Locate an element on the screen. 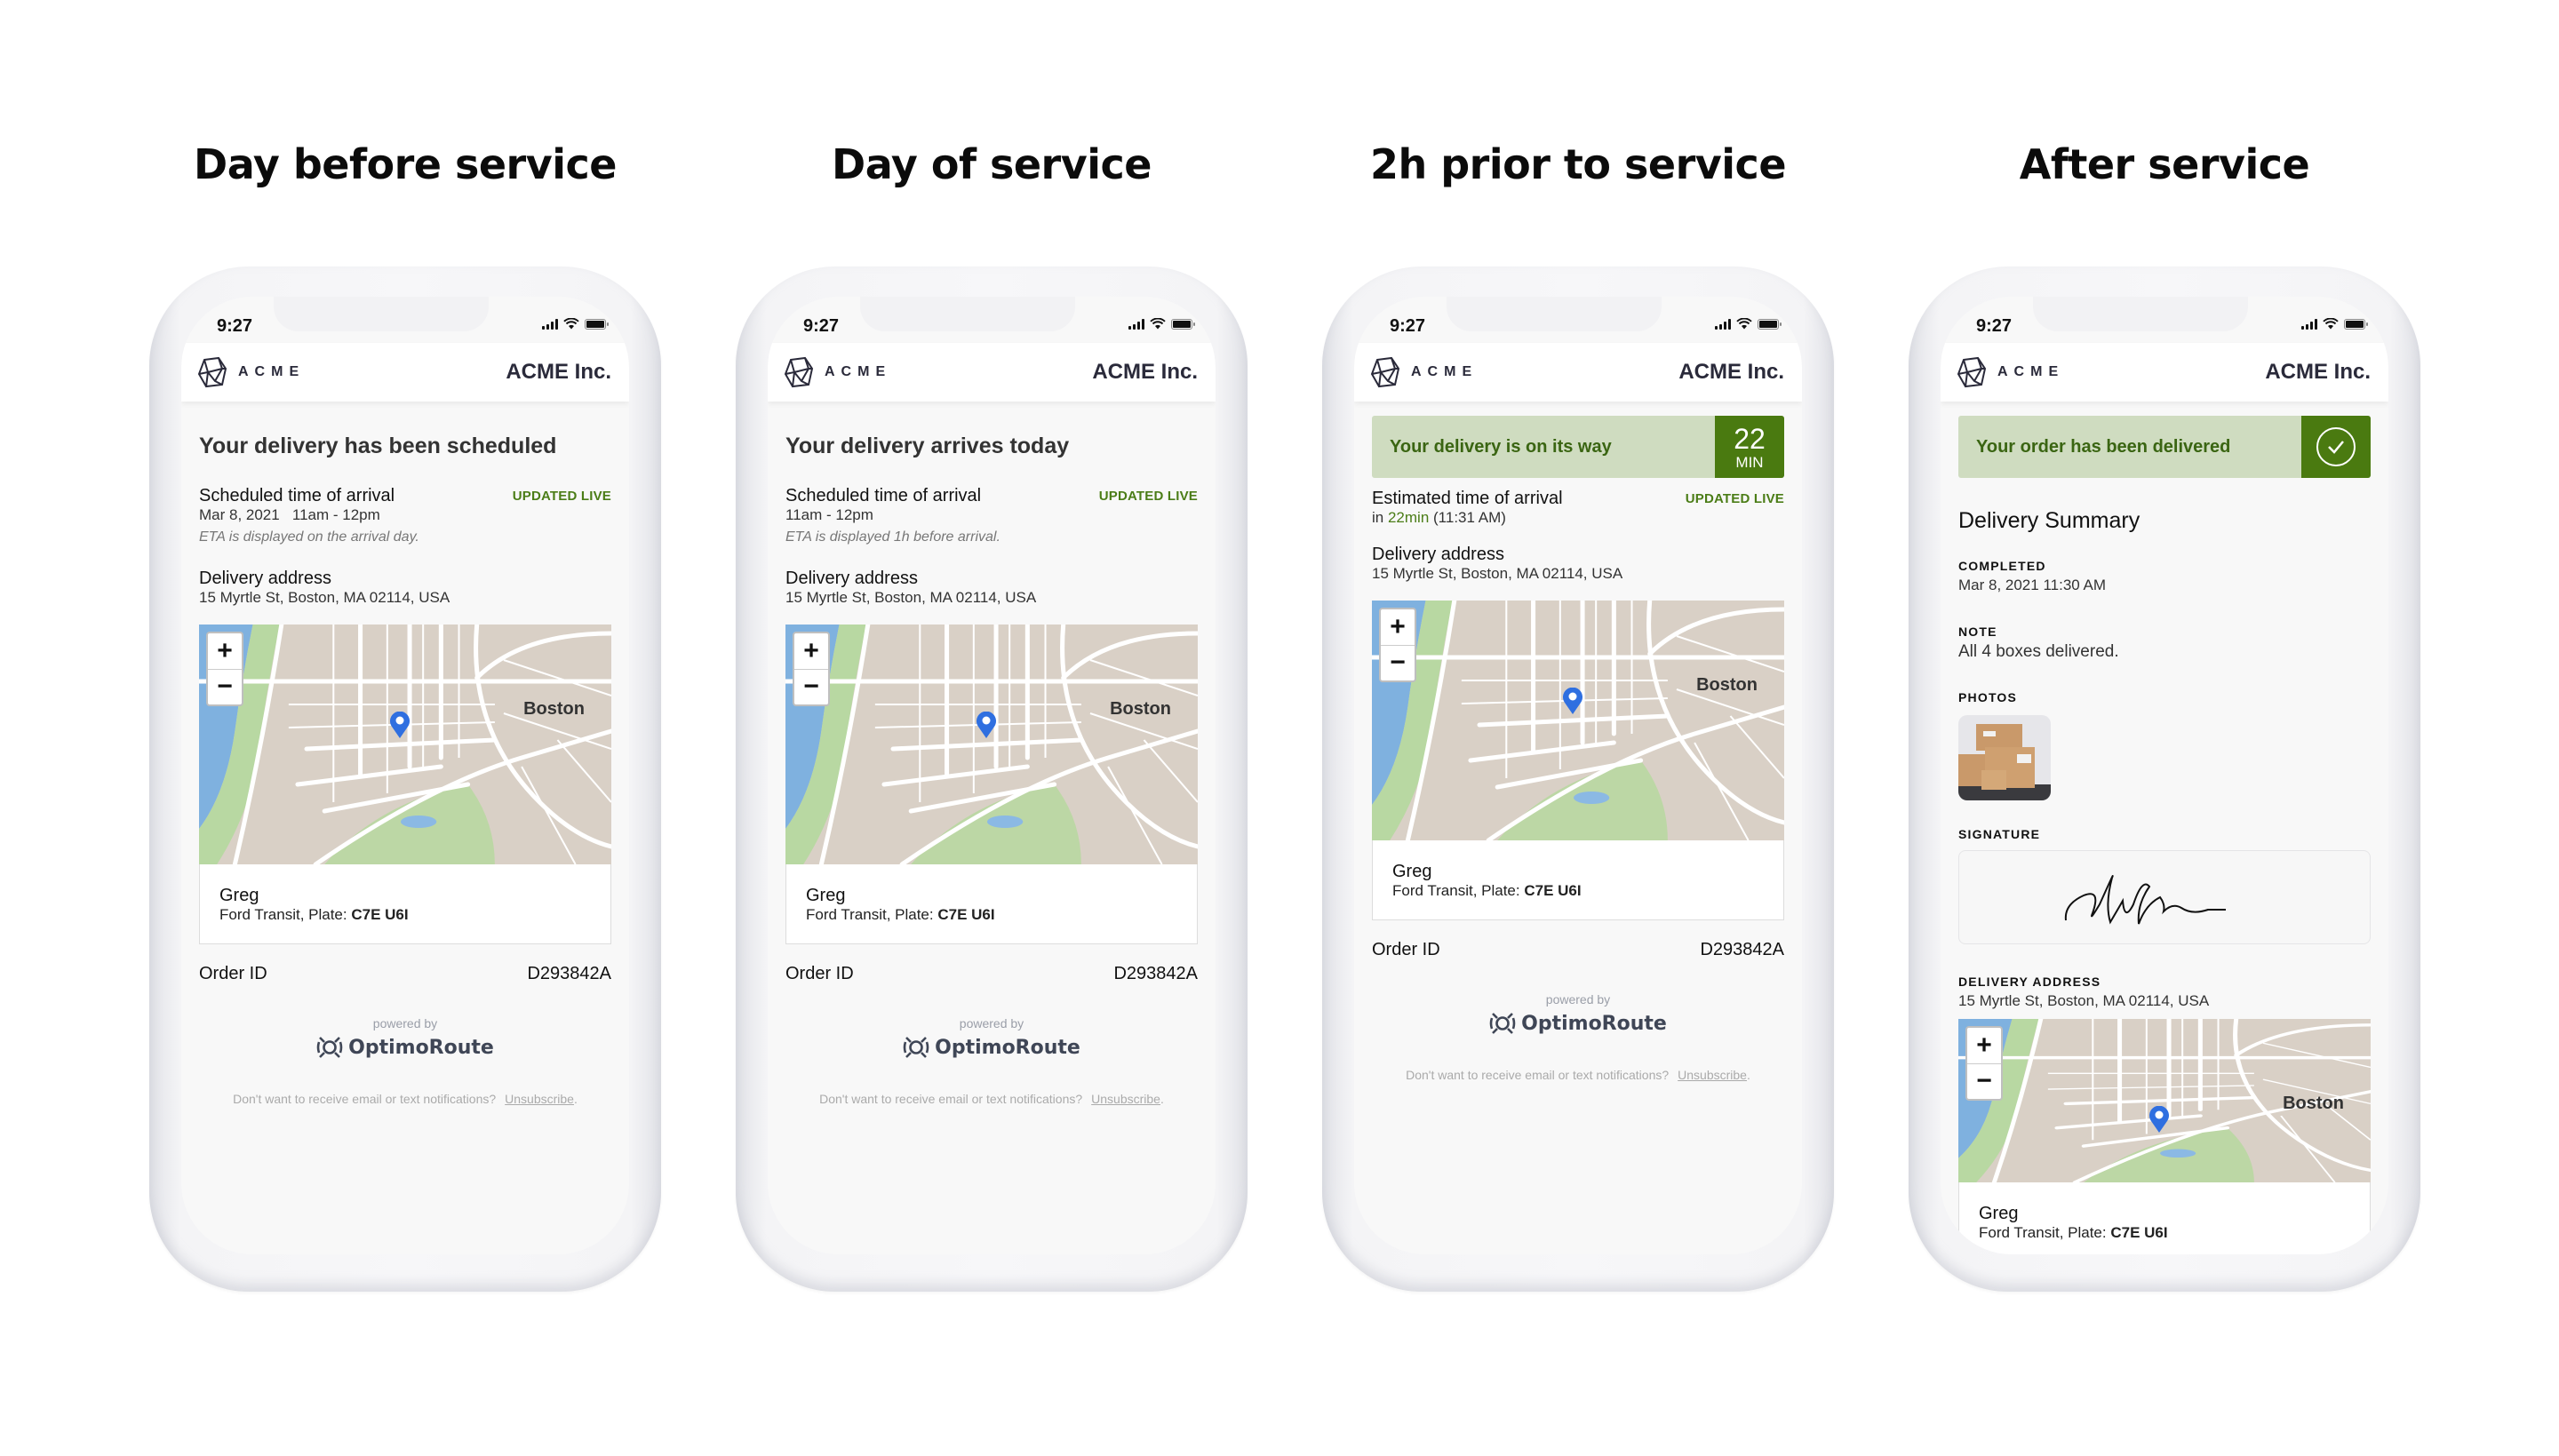 The height and width of the screenshot is (1456, 2559). map-zoom-control: + − is located at coordinates (1984, 1063).